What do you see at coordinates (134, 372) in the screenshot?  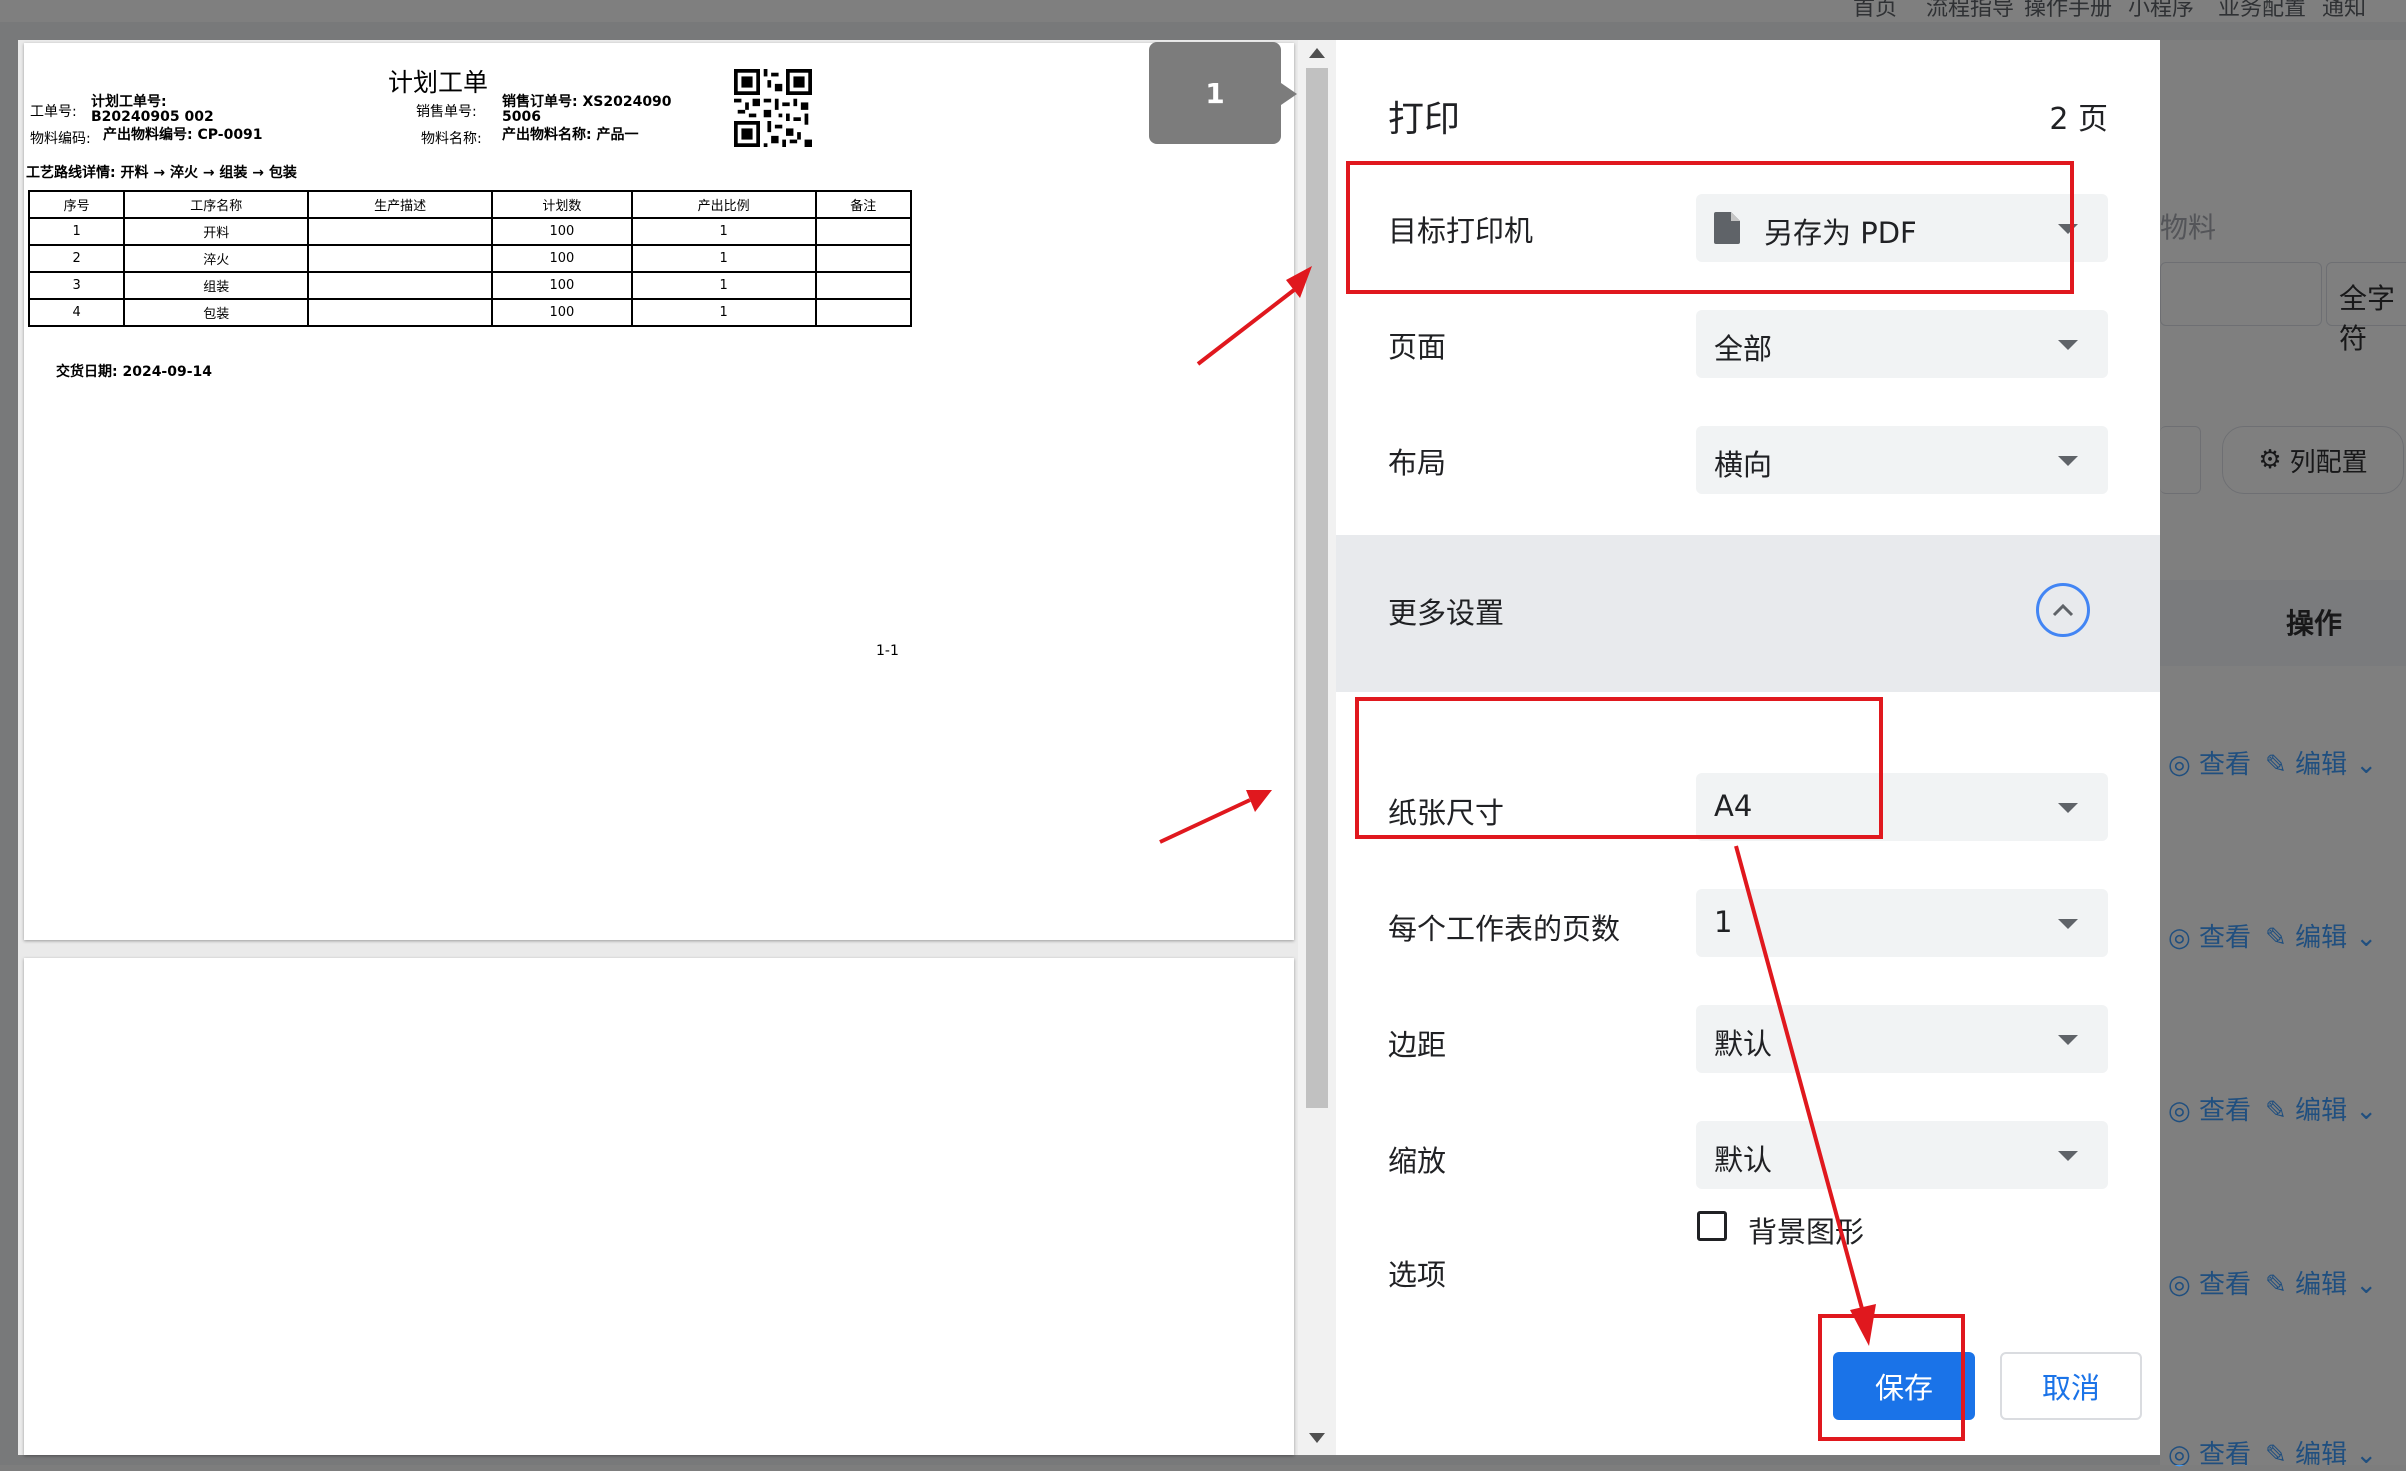 I see `delivery-date: 交货日期: 2024-09-14` at bounding box center [134, 372].